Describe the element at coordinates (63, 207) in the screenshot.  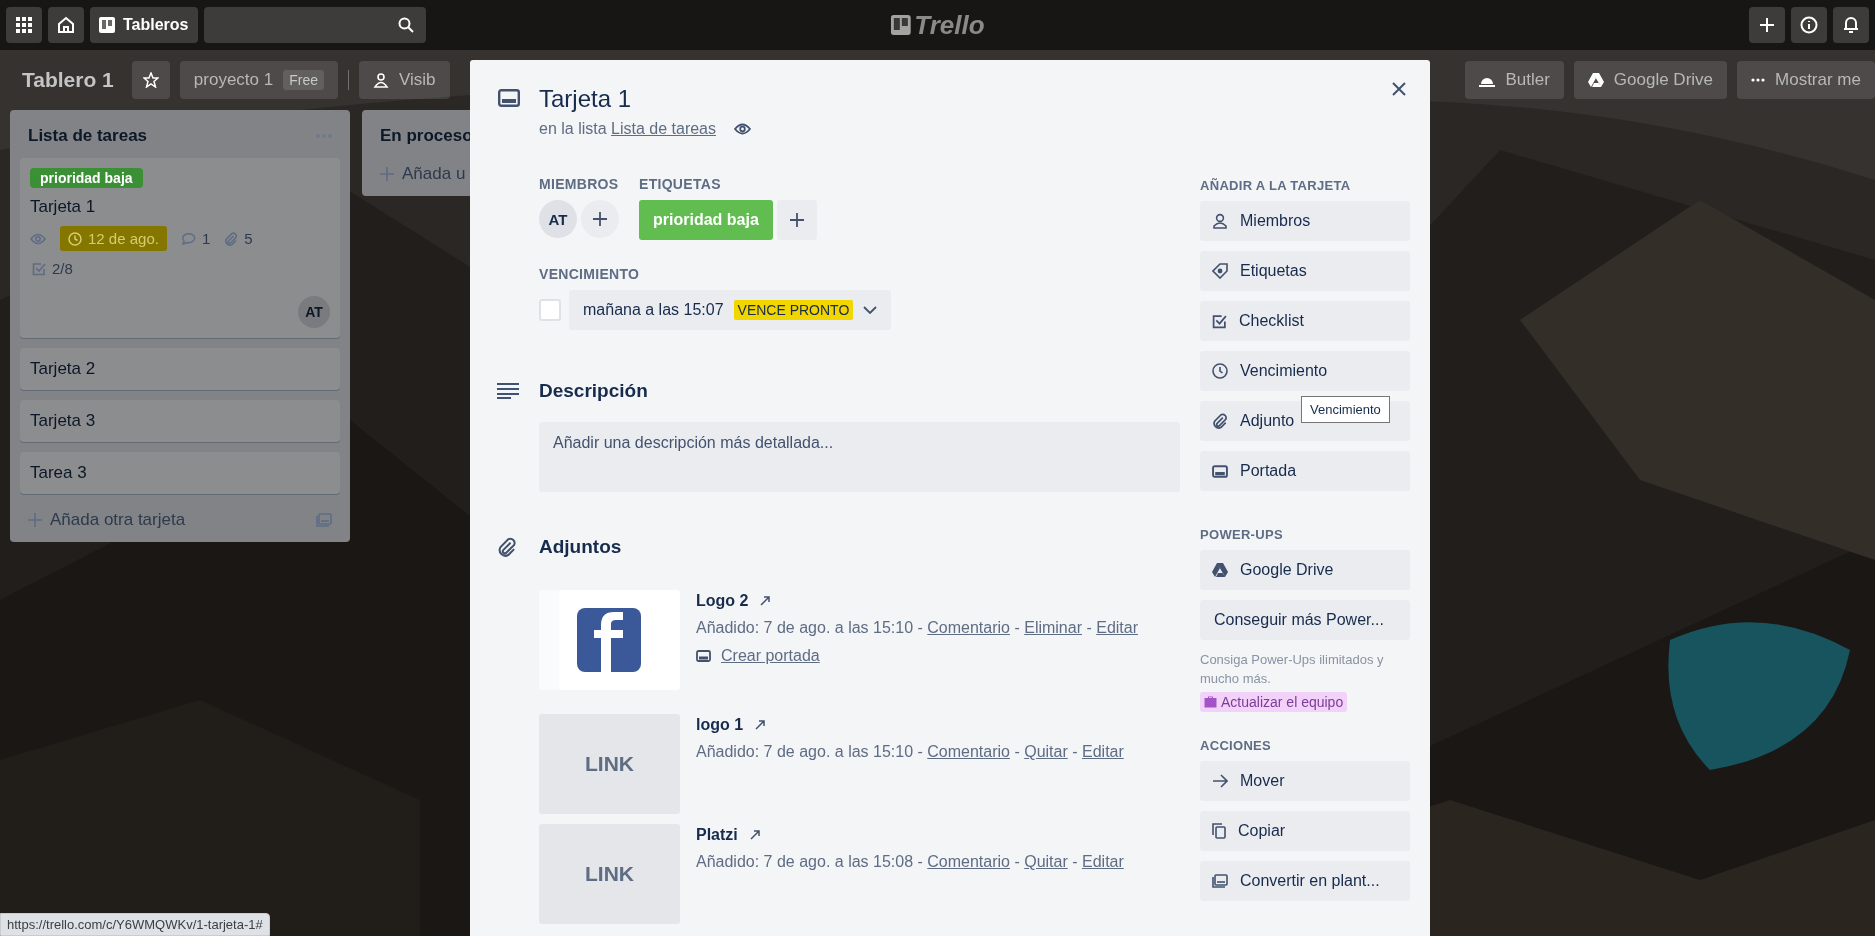
I see `card-title: Tarjeta 1` at that location.